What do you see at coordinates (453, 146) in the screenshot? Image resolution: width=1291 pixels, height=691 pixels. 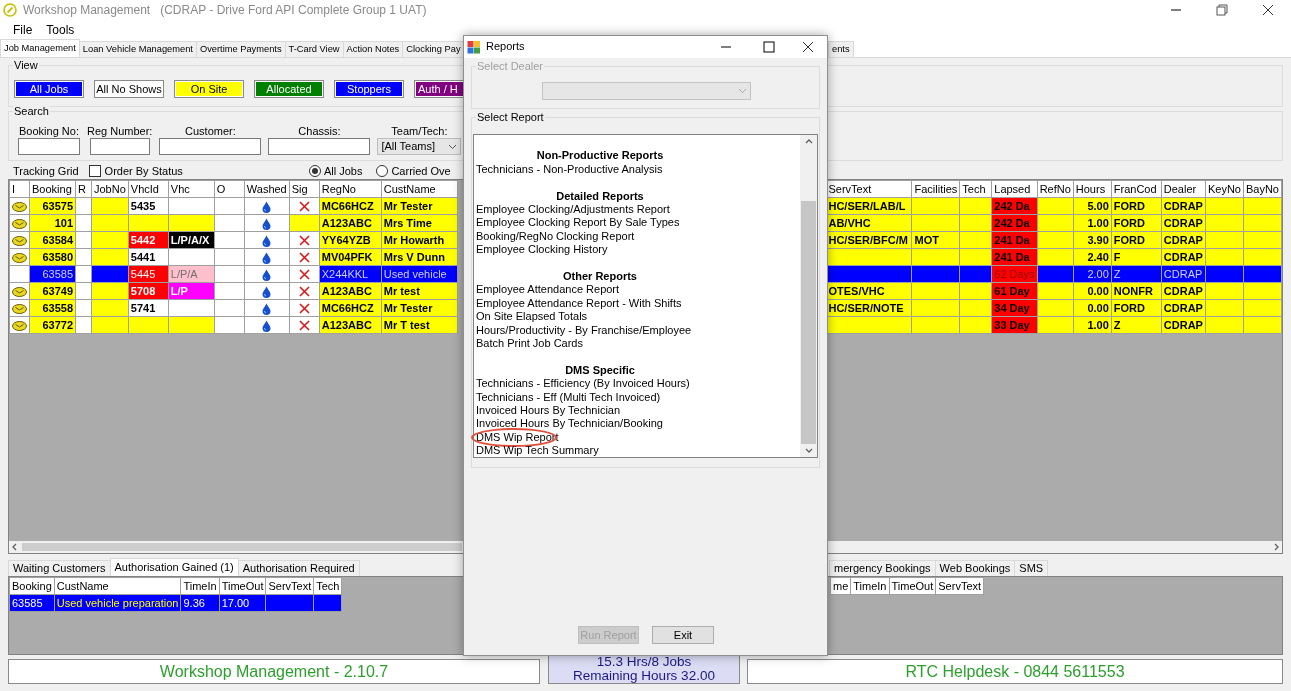 I see `chevron-down-icon` at bounding box center [453, 146].